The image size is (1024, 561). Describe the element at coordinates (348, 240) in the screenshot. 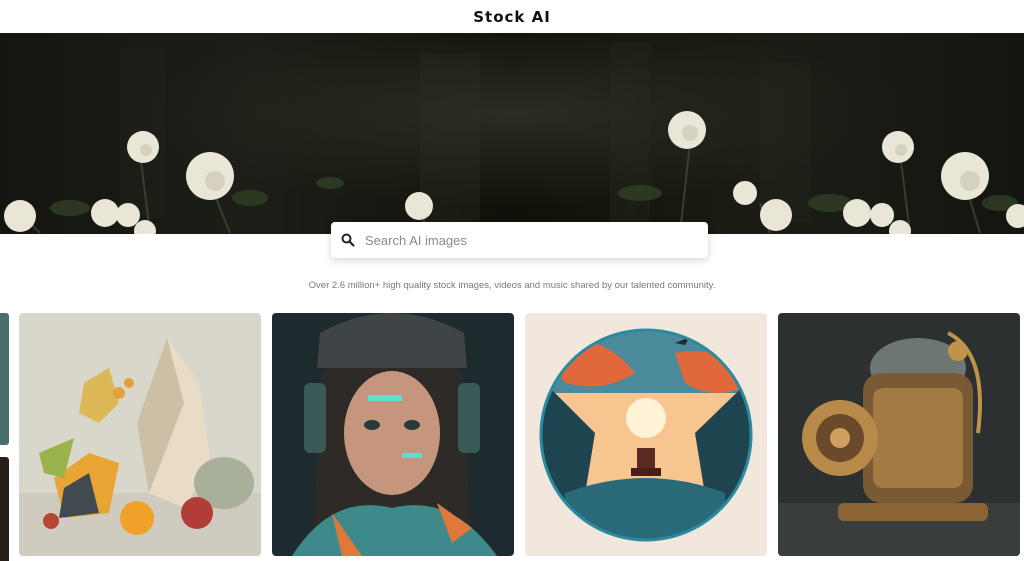

I see `search-icon` at that location.